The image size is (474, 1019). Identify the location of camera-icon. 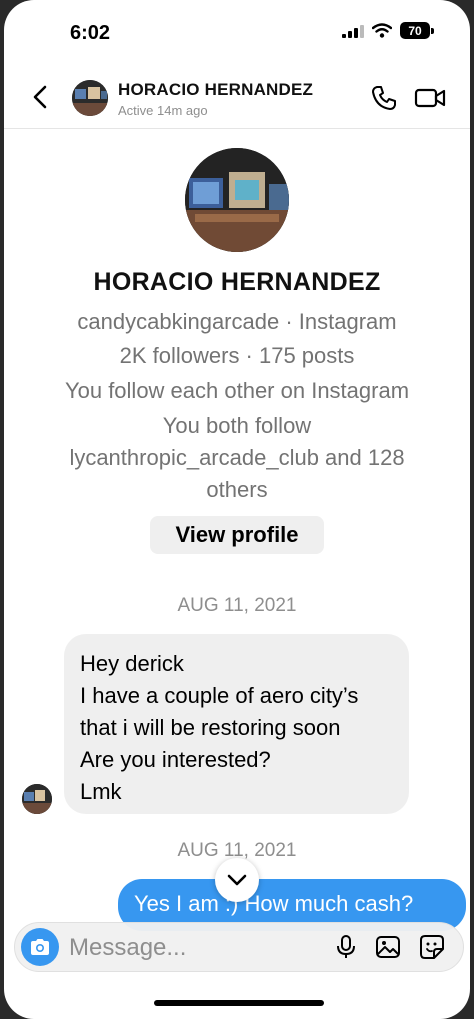
(40, 947).